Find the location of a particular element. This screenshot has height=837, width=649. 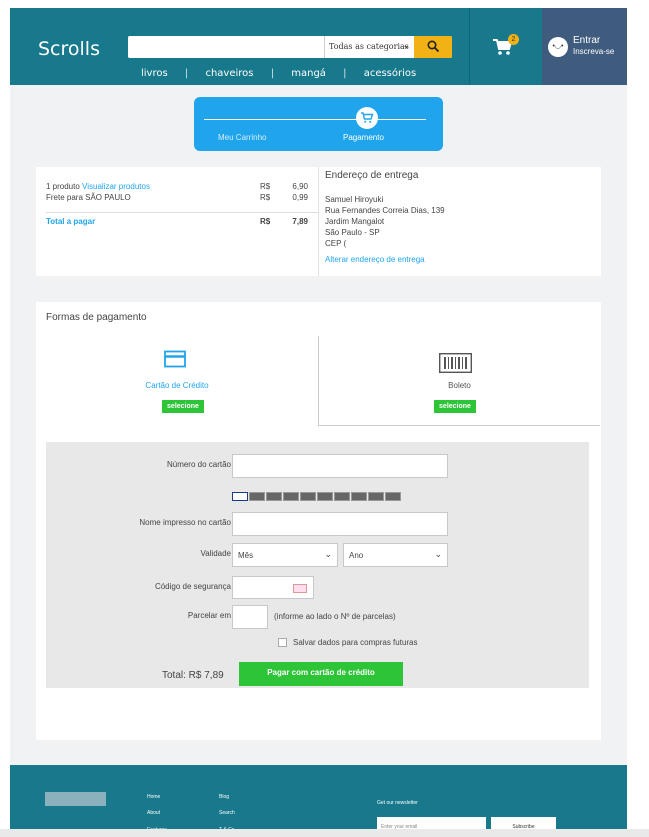

barcode-icon is located at coordinates (455, 363).